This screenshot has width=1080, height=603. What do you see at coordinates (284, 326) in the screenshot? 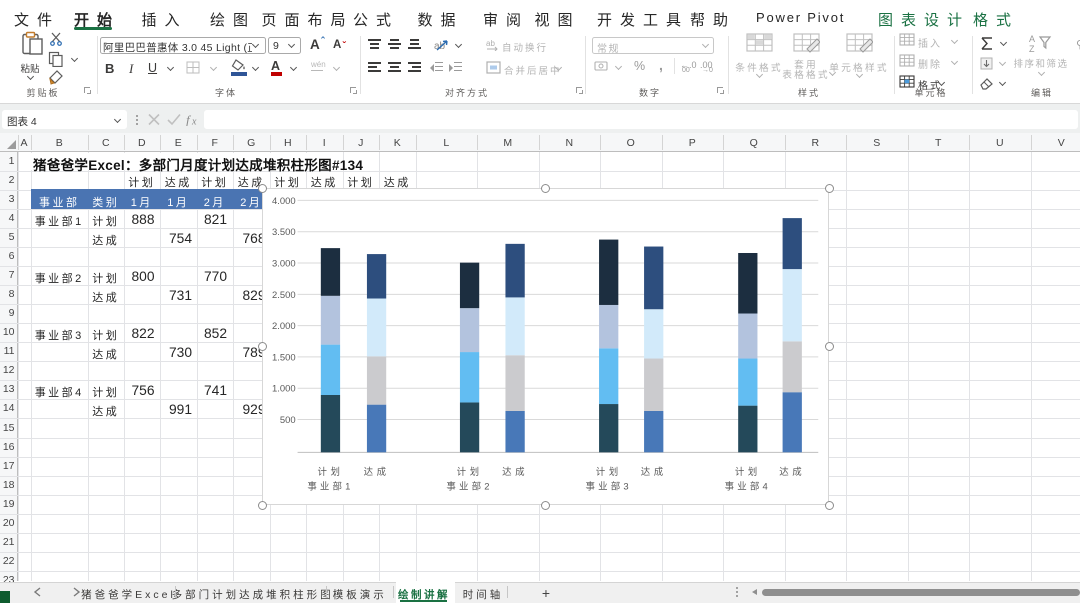
I see `svg-text: 2.000` at bounding box center [284, 326].